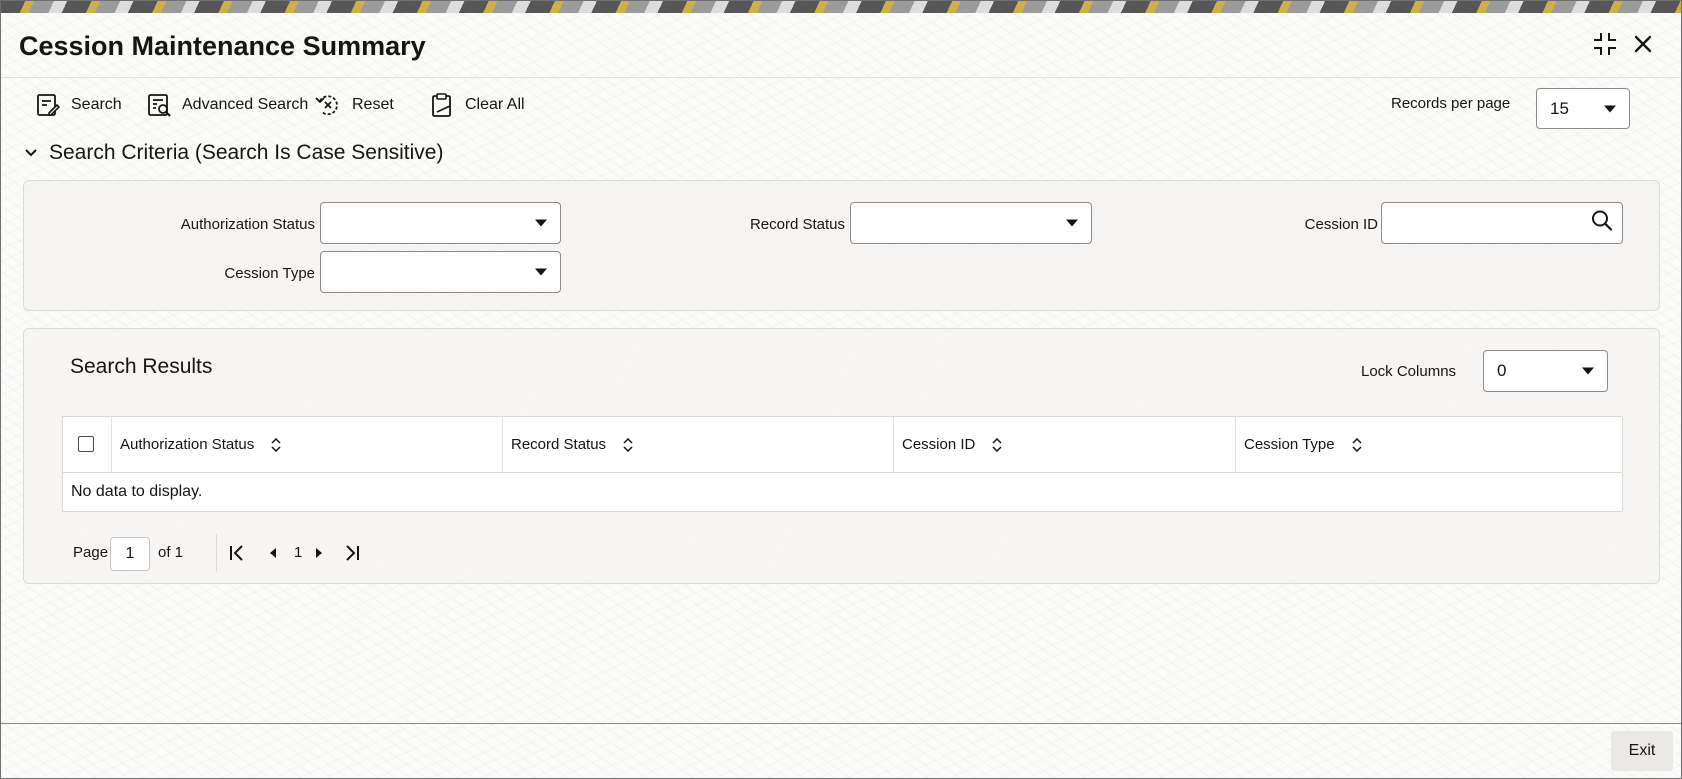 Image resolution: width=1682 pixels, height=779 pixels. Describe the element at coordinates (96, 104) in the screenshot. I see `search-button-label: Search` at that location.